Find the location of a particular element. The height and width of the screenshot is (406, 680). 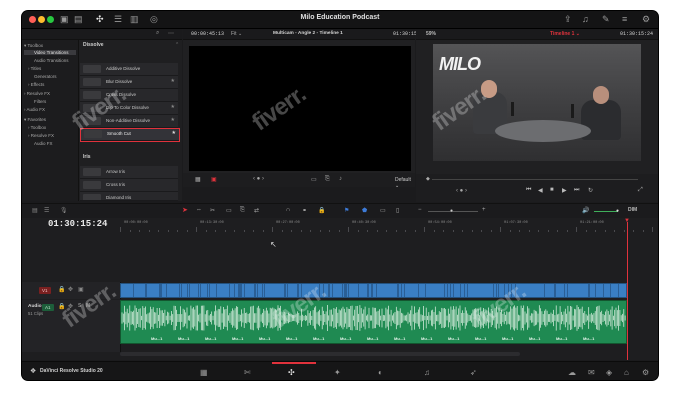

loop-icon: ↻ is located at coordinates (590, 190).